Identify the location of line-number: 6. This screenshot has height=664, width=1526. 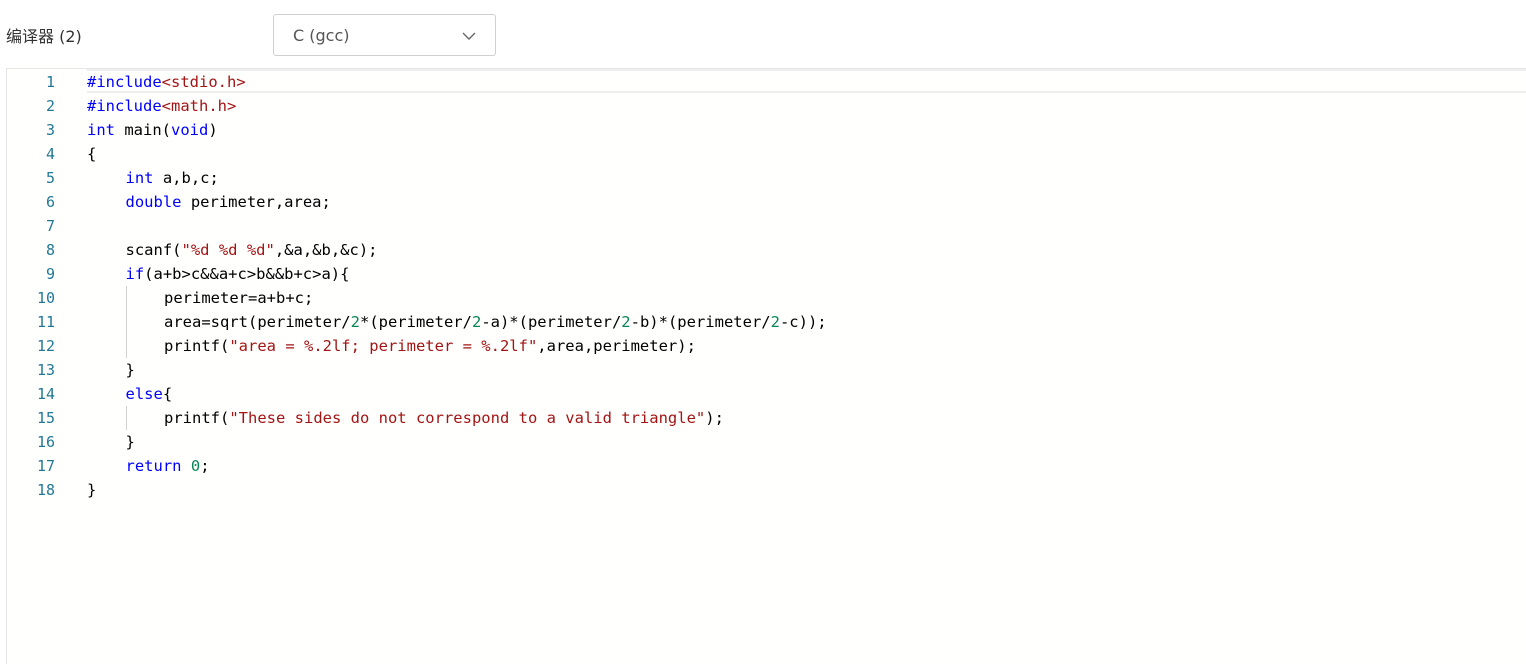
(50, 202).